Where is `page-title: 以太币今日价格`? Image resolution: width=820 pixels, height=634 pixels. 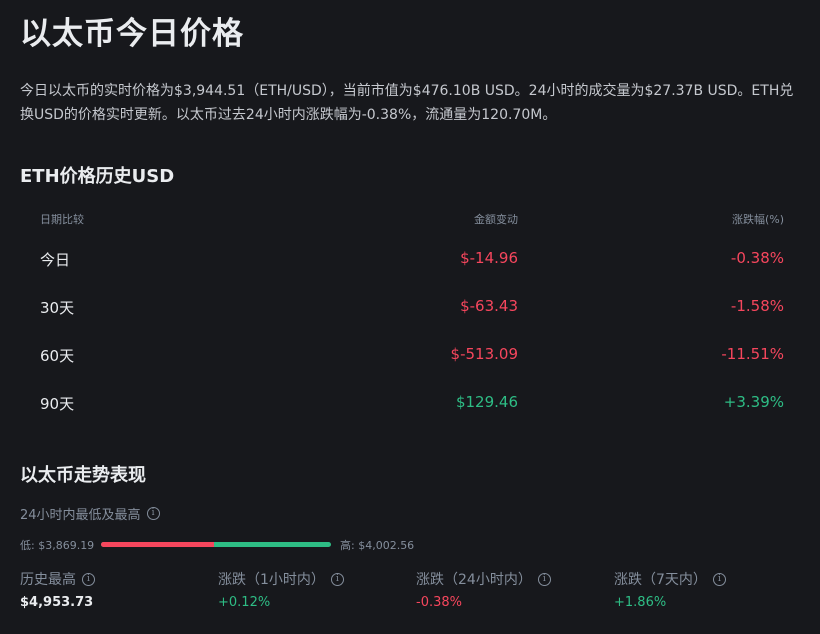
page-title: 以太币今日价格 is located at coordinates (132, 34).